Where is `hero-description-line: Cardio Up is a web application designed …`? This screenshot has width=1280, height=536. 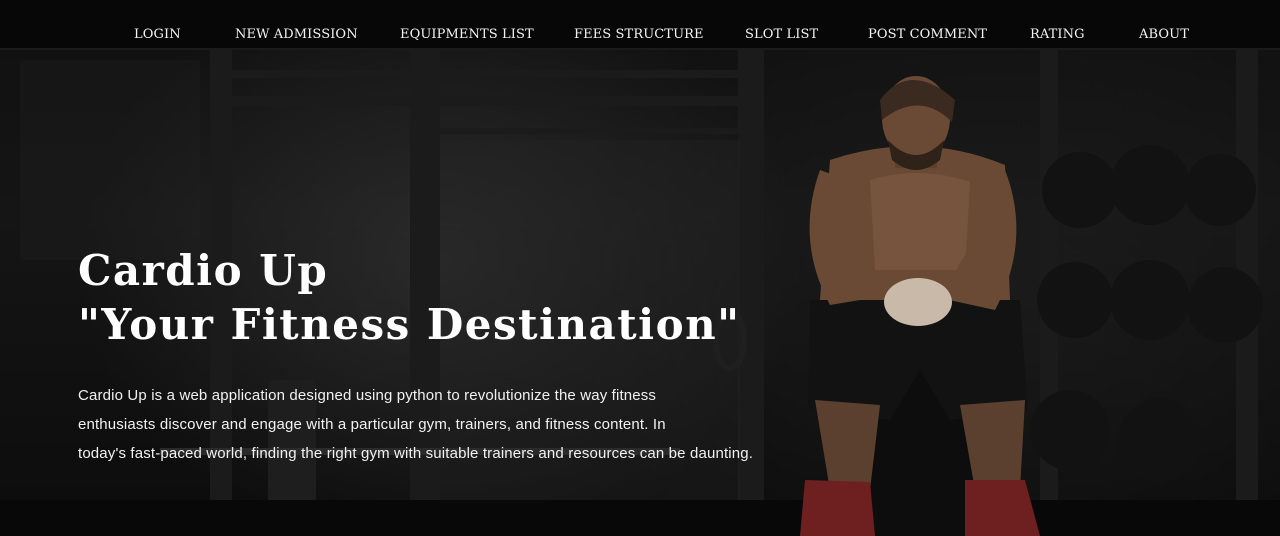 hero-description-line: Cardio Up is a web application designed … is located at coordinates (367, 395).